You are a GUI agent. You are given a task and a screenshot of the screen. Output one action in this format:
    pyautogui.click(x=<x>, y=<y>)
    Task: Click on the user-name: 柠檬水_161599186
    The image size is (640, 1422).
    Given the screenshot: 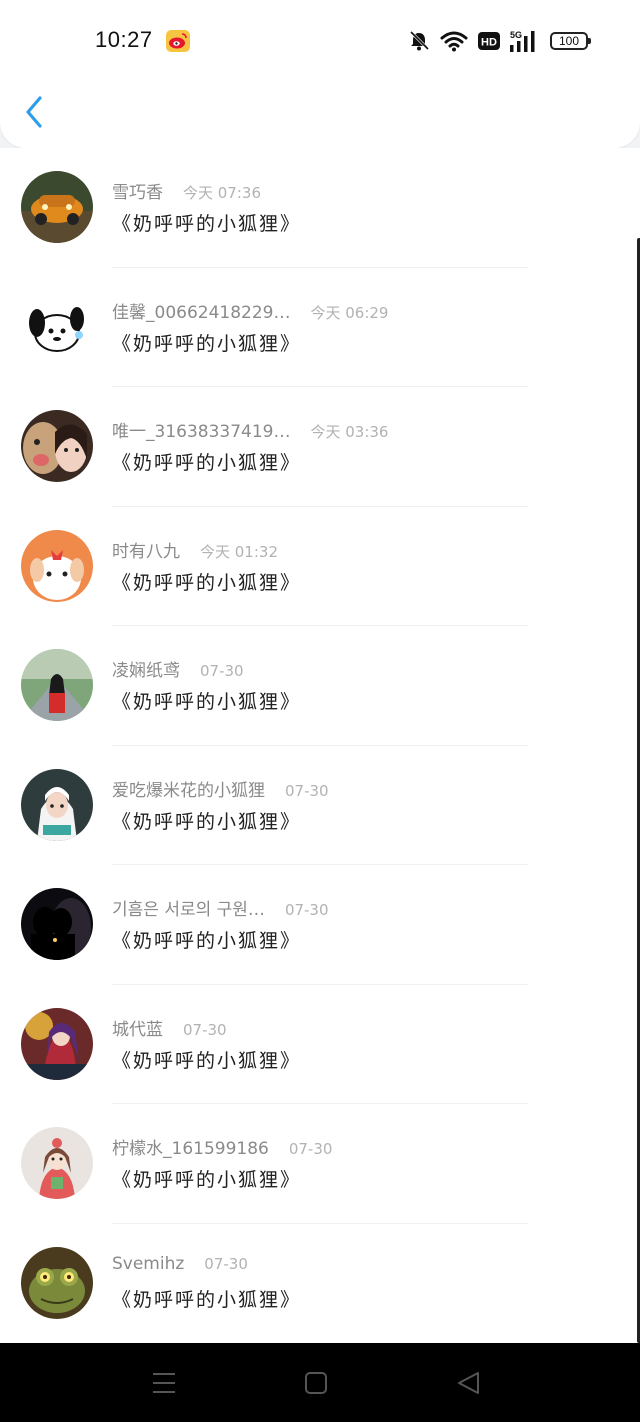 What is the action you would take?
    pyautogui.click(x=190, y=1149)
    